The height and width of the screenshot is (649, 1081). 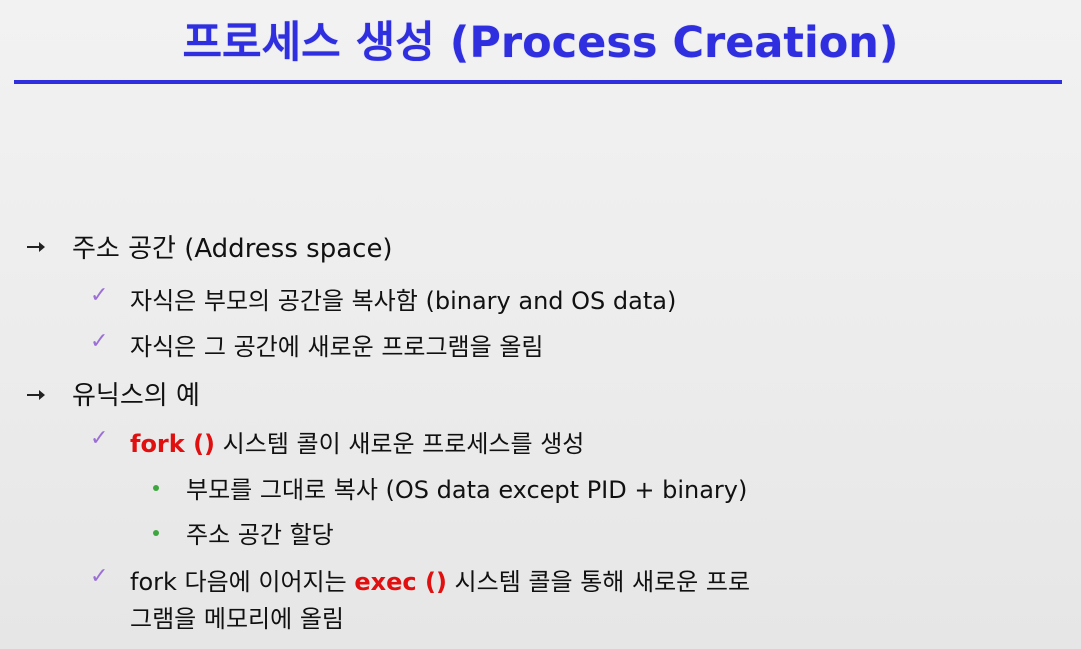 What do you see at coordinates (467, 490) in the screenshot?
I see `subsubbullet-copy-as-is: 부모를 그대로 복사 (OS data except PID + binary)` at bounding box center [467, 490].